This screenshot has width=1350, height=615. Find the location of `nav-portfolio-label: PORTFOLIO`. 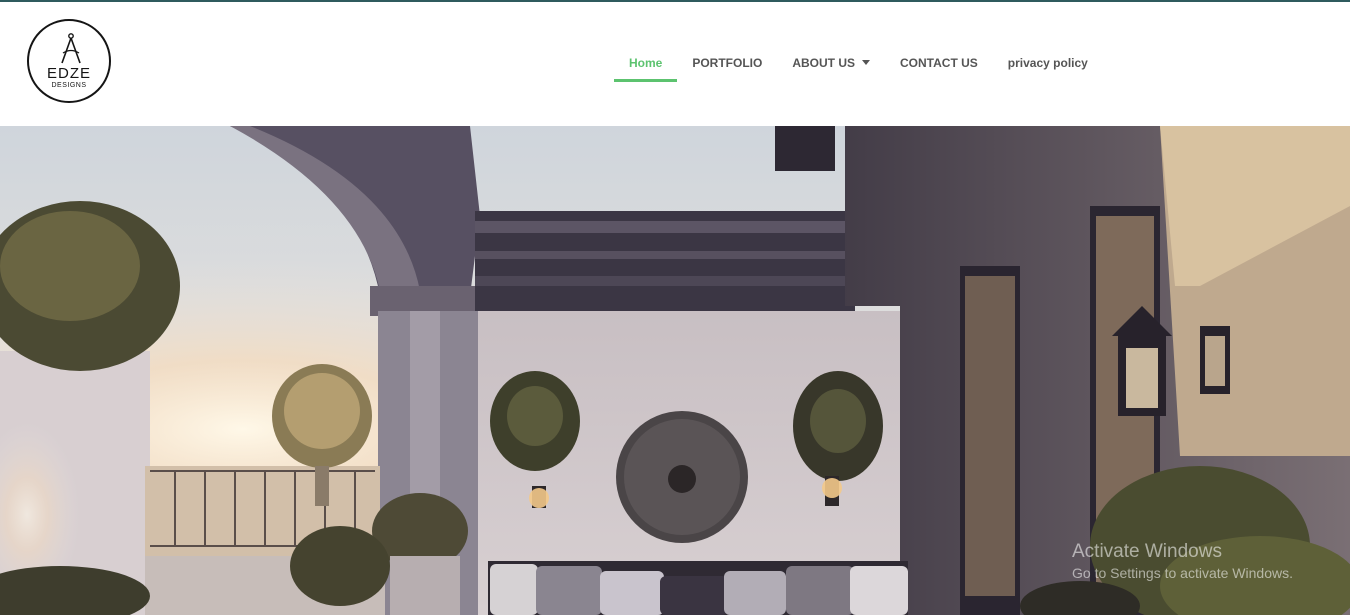

nav-portfolio-label: PORTFOLIO is located at coordinates (727, 63).